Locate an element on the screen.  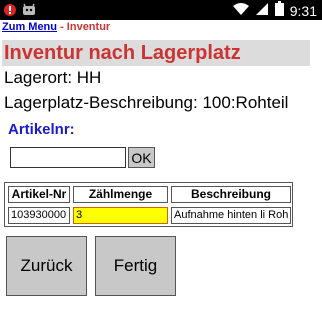
column-header-beschreibung: Beschreibung is located at coordinates (231, 194).